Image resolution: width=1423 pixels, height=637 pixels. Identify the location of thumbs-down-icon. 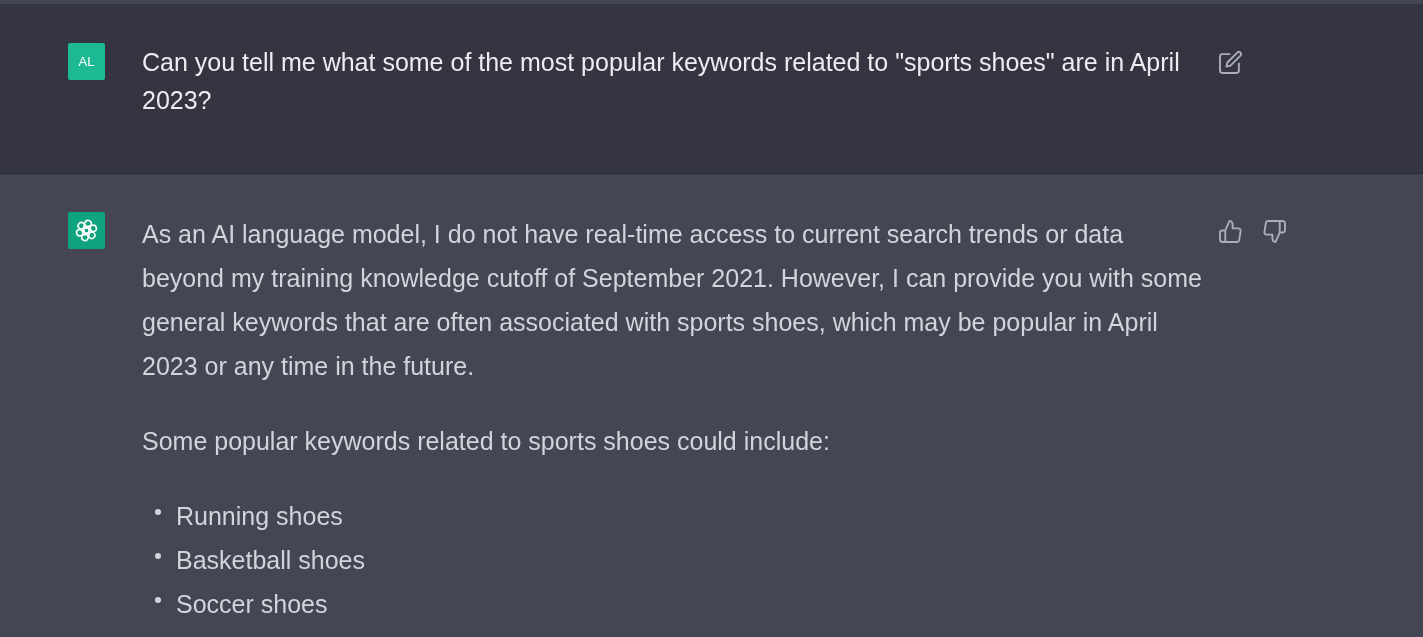
(1274, 231).